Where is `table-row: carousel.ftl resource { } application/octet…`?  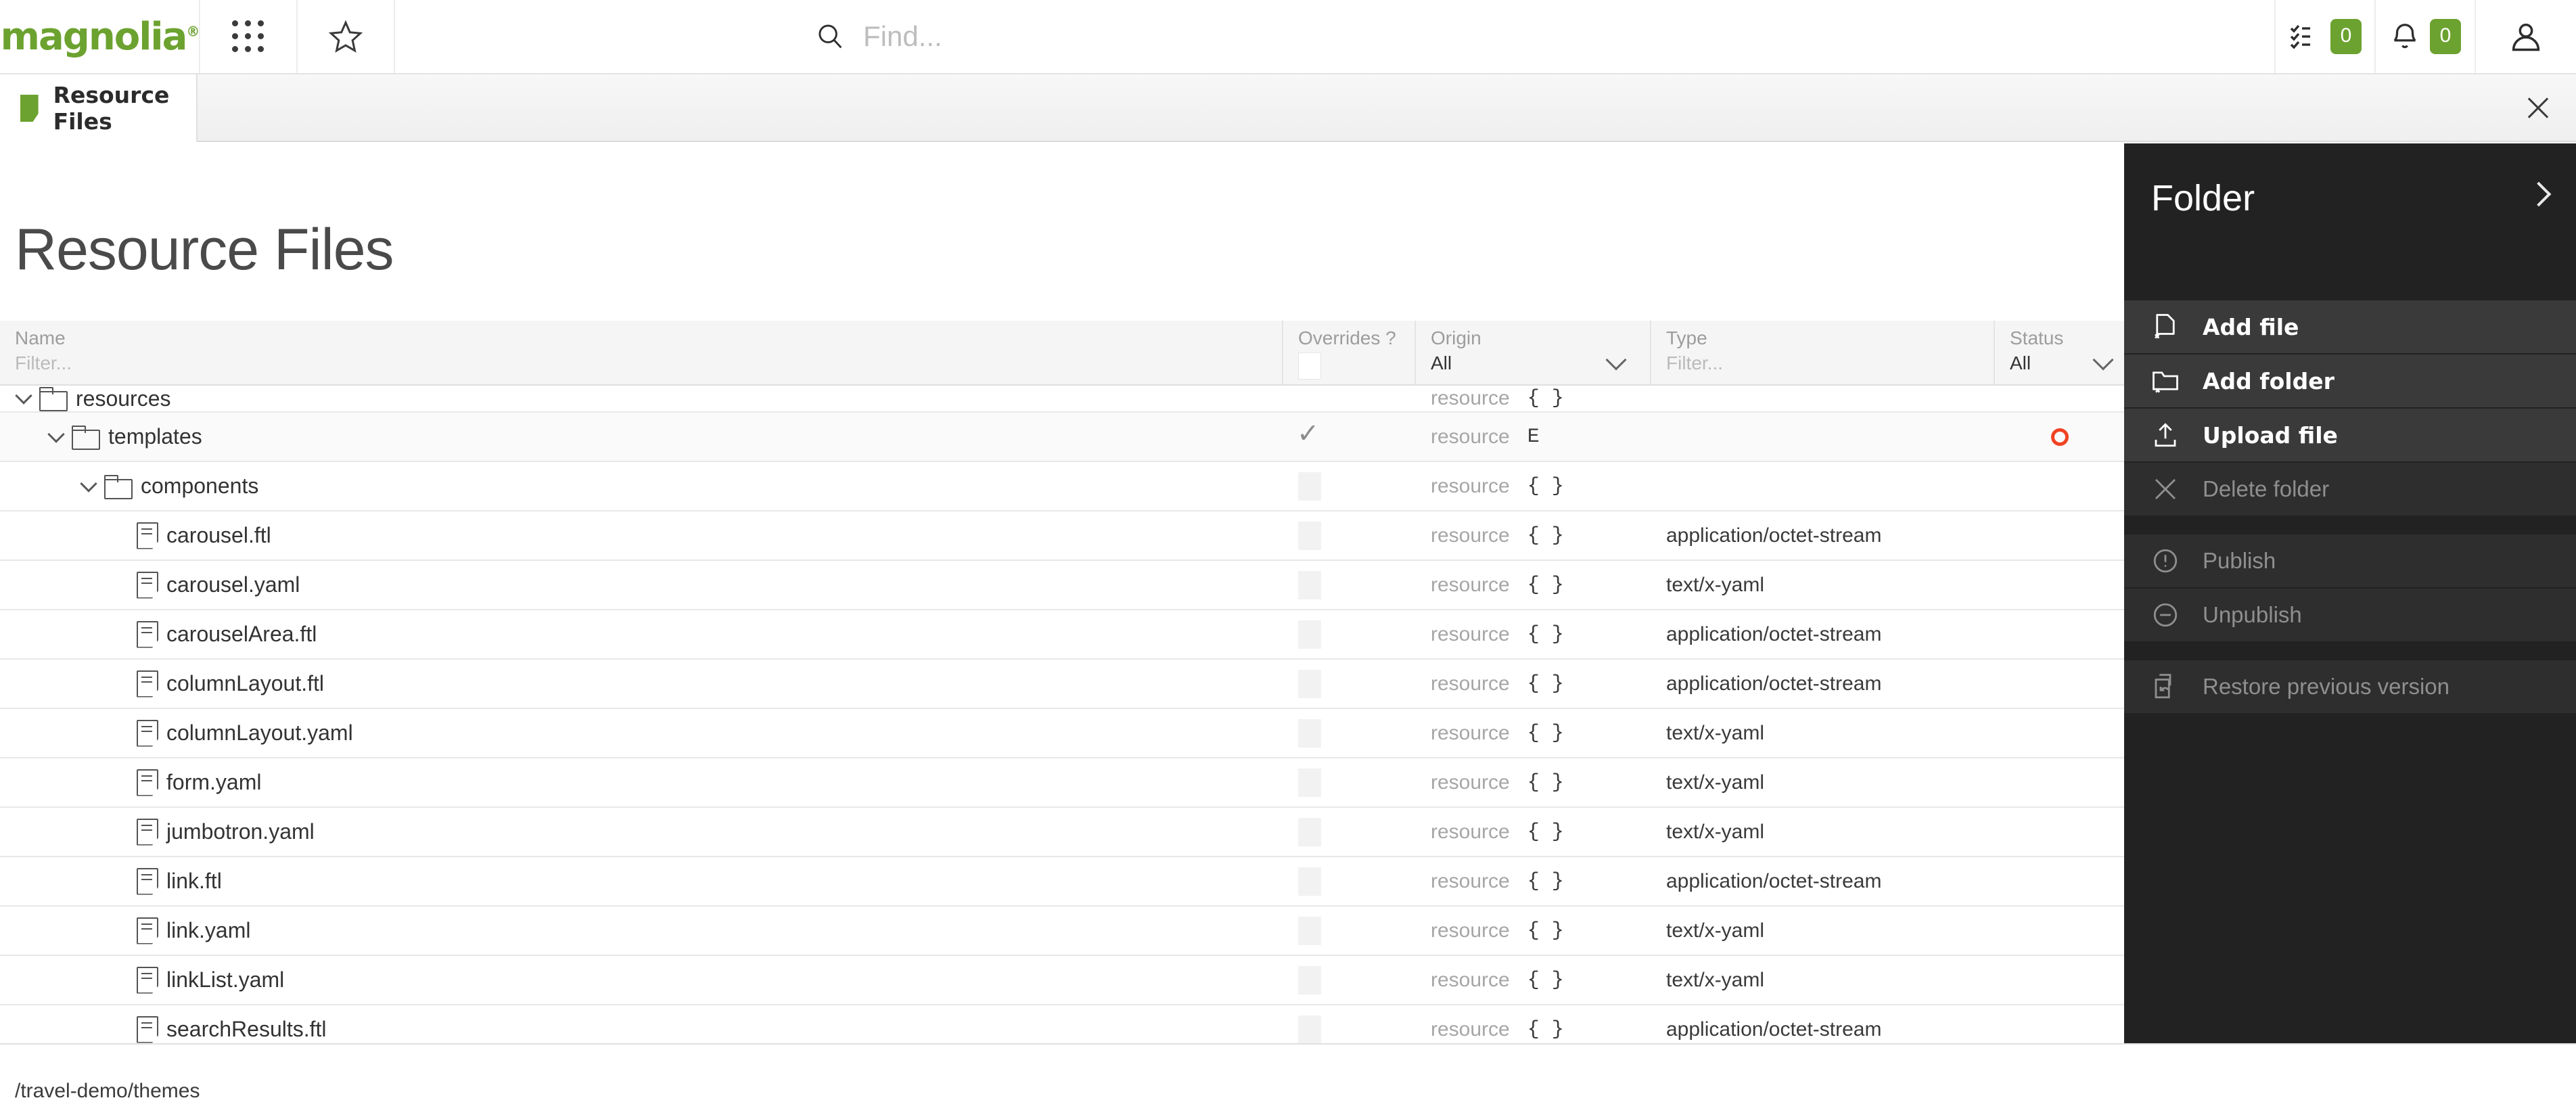 table-row: carousel.ftl resource { } application/octet… is located at coordinates (1062, 536).